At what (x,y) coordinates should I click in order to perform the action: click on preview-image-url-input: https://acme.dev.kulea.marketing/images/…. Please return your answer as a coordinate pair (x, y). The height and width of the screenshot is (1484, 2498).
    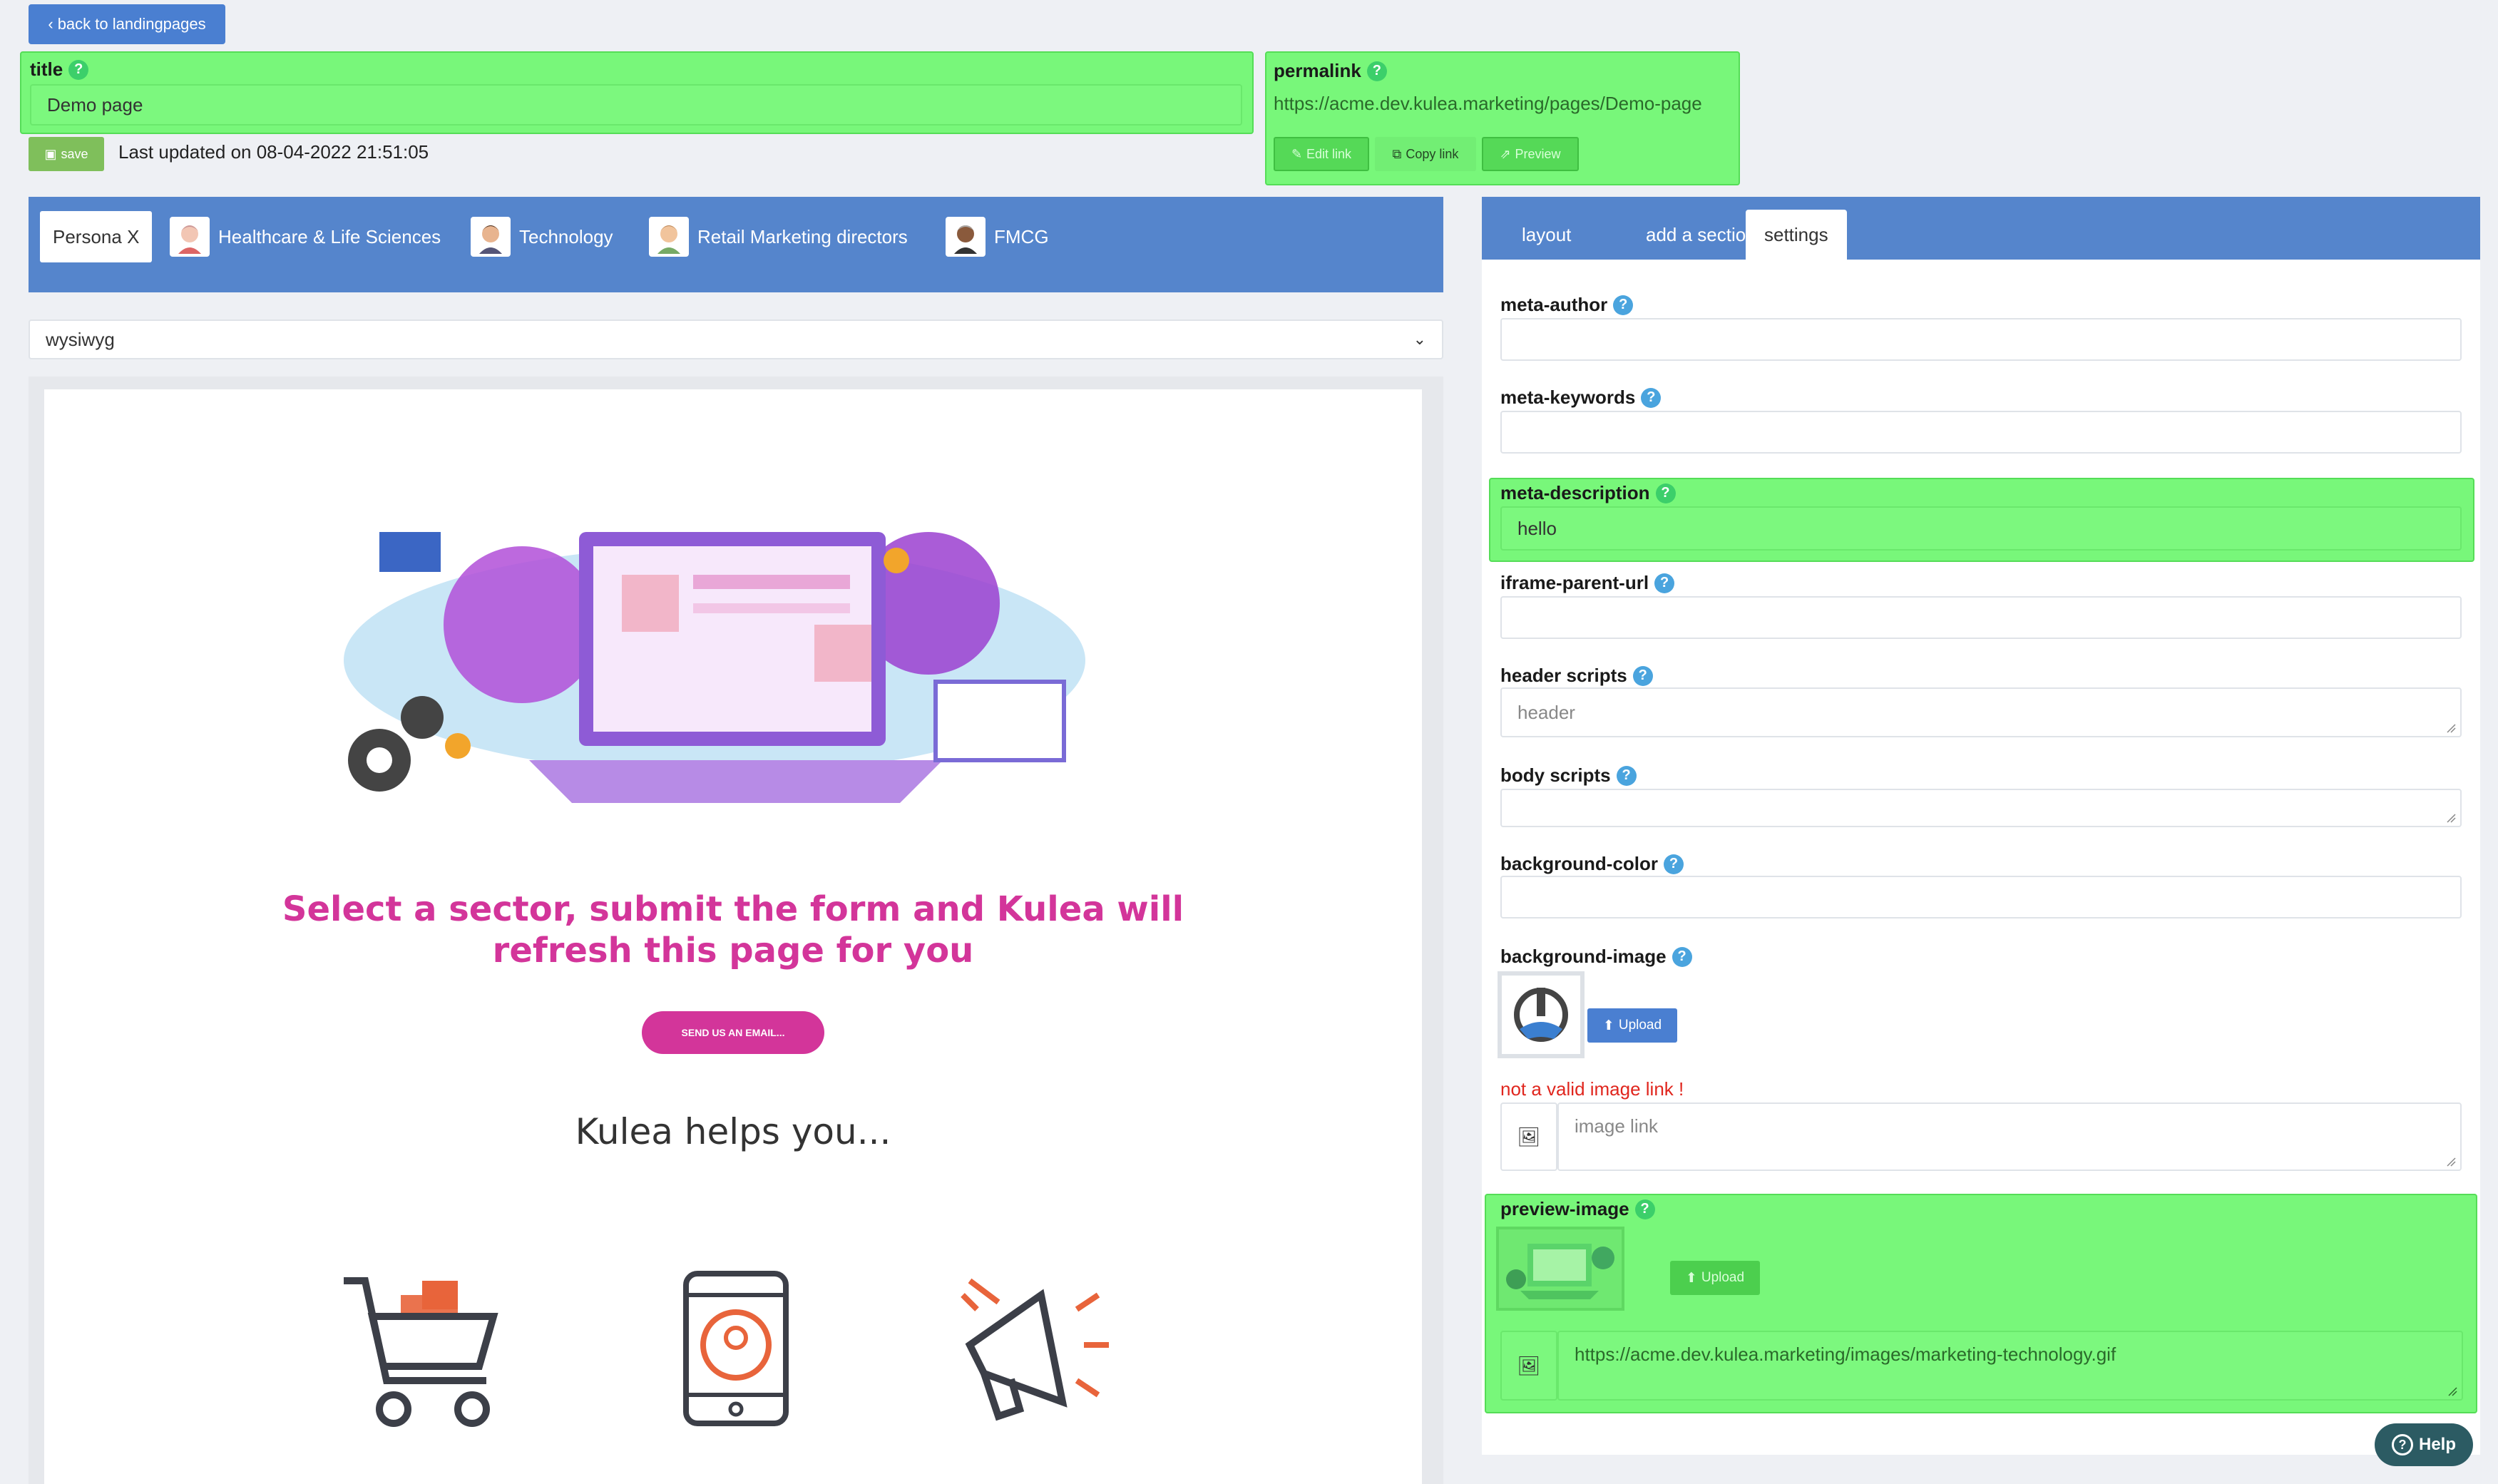
    Looking at the image, I should click on (2010, 1366).